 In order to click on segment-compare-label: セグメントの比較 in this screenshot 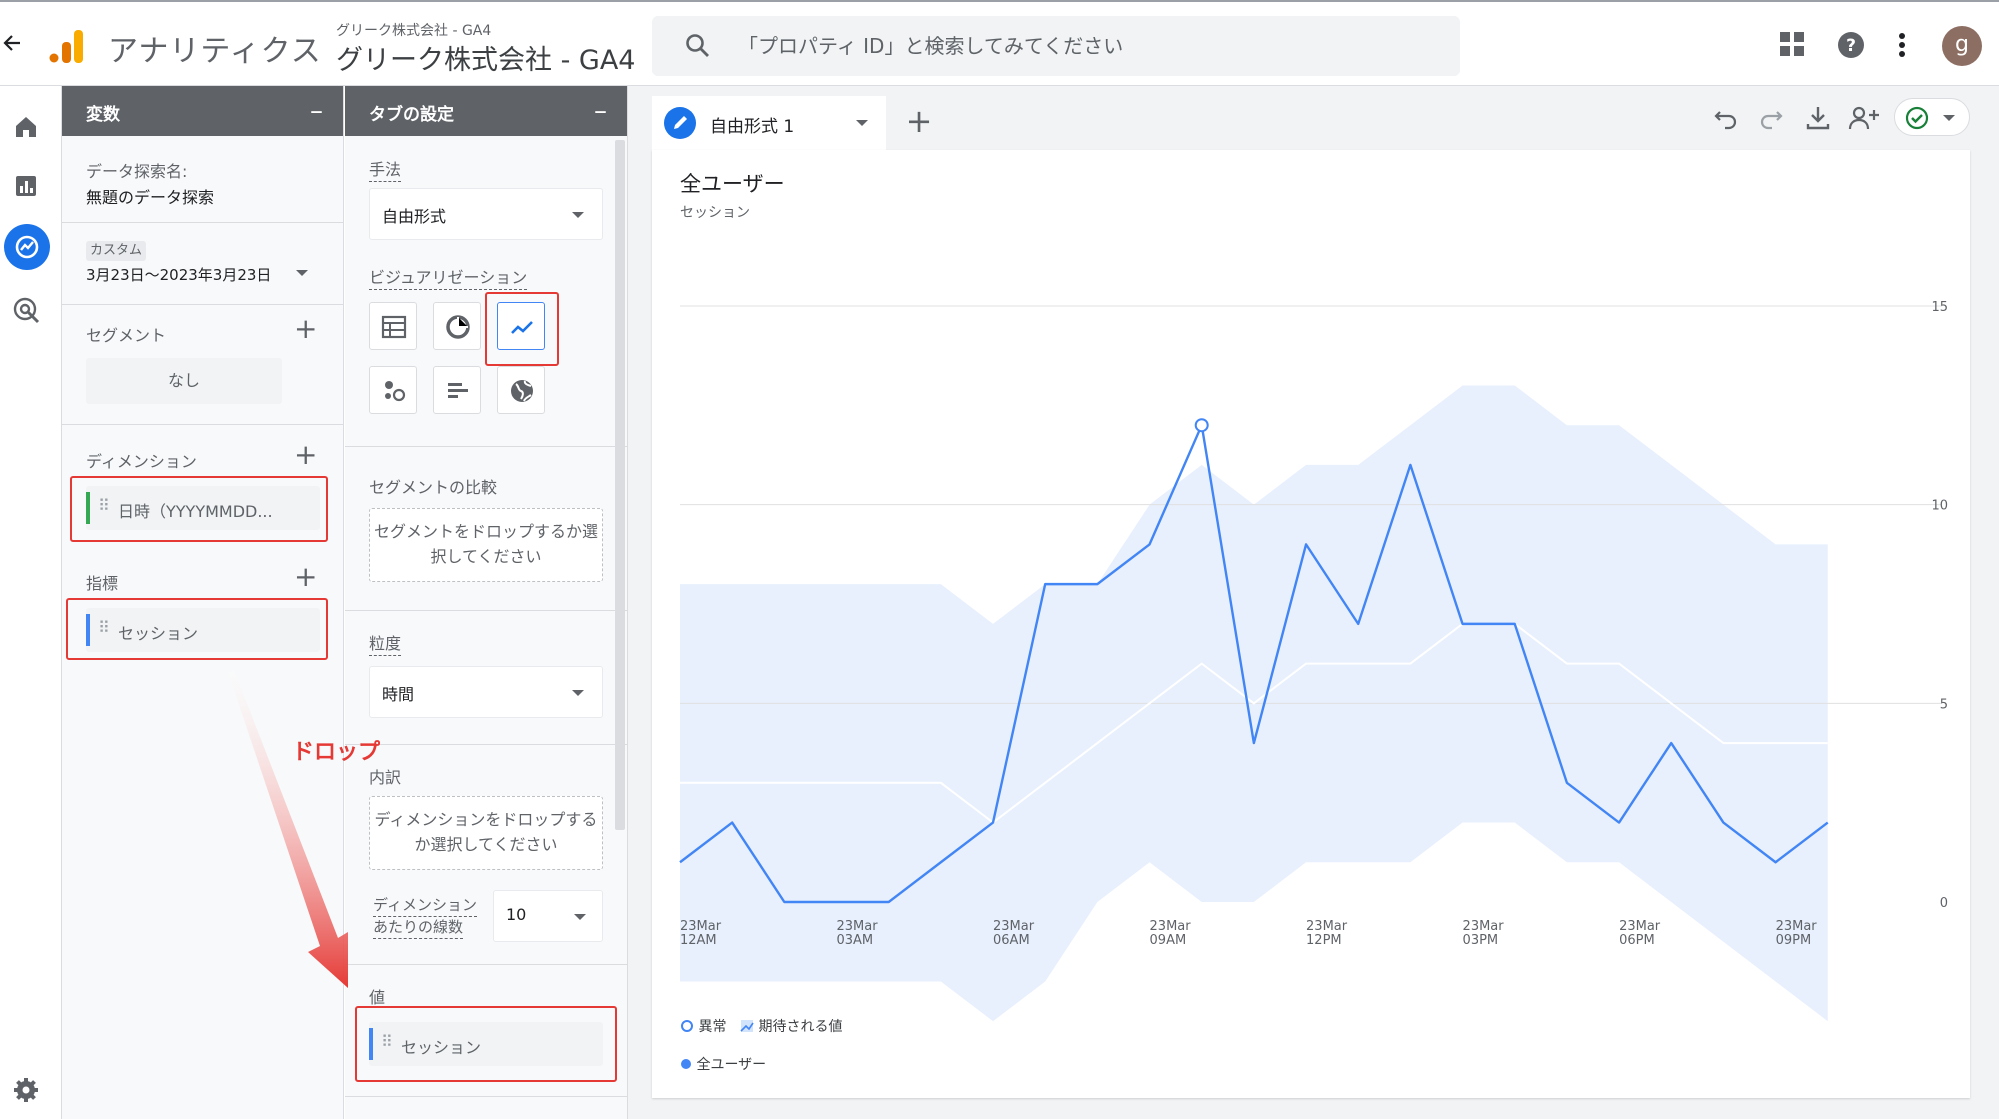, I will do `click(433, 487)`.